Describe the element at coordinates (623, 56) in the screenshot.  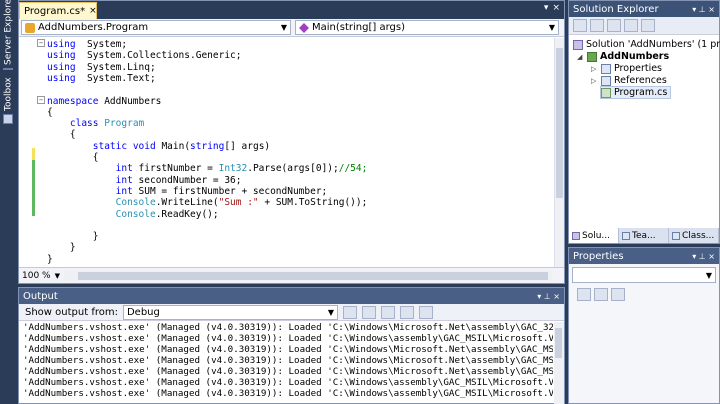
I see `tree-item-project: ◢ AddNumbers` at that location.